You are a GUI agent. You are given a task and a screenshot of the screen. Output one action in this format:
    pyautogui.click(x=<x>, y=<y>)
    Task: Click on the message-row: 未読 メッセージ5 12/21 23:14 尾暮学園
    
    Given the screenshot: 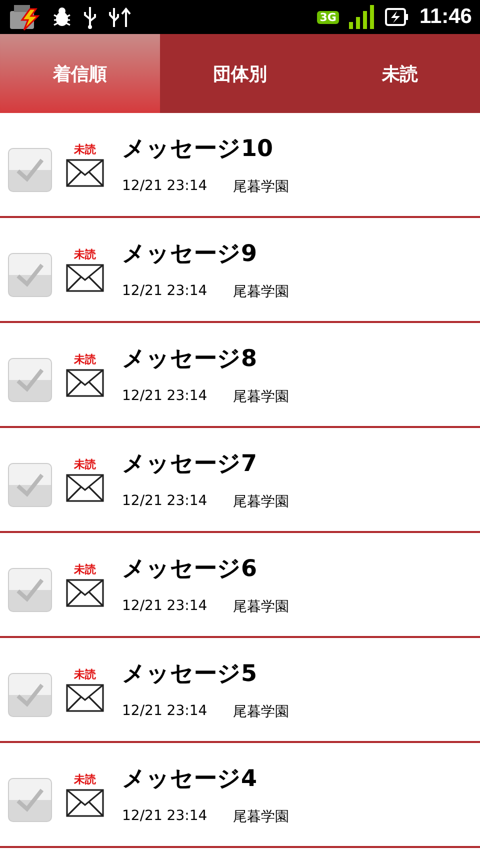 What is the action you would take?
    pyautogui.click(x=240, y=690)
    